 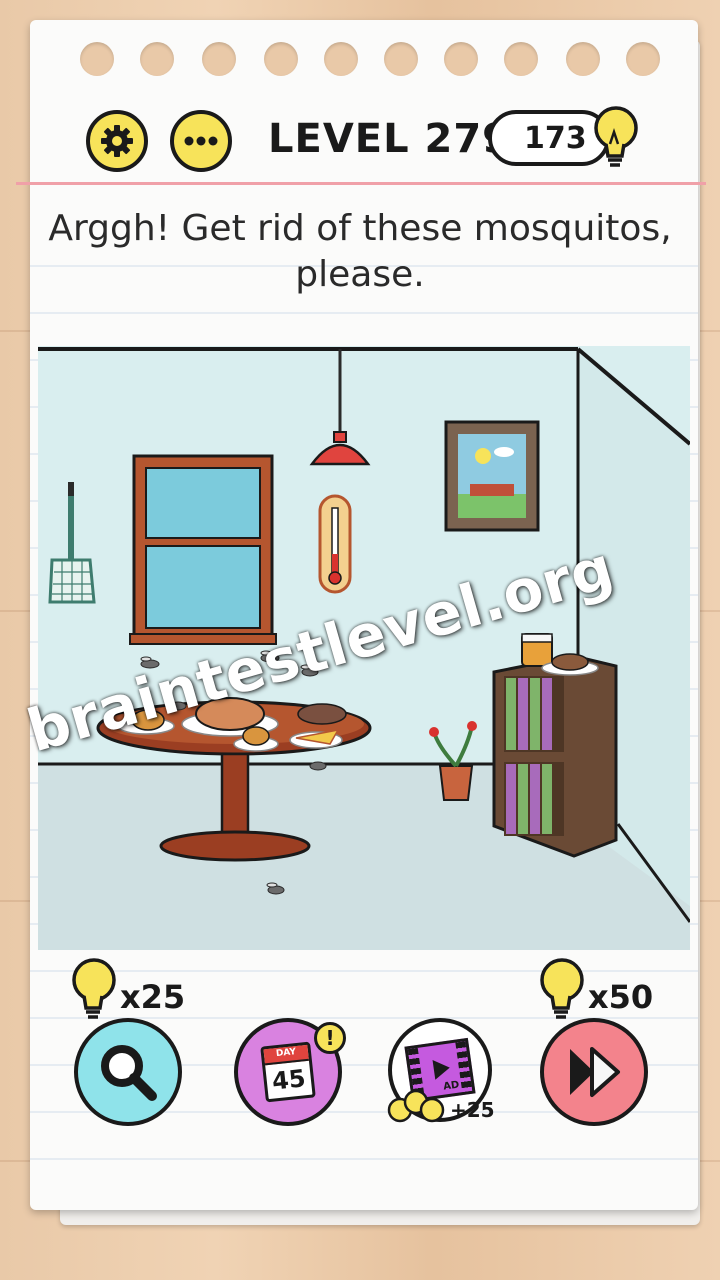 I want to click on settings-button, so click(x=117, y=141).